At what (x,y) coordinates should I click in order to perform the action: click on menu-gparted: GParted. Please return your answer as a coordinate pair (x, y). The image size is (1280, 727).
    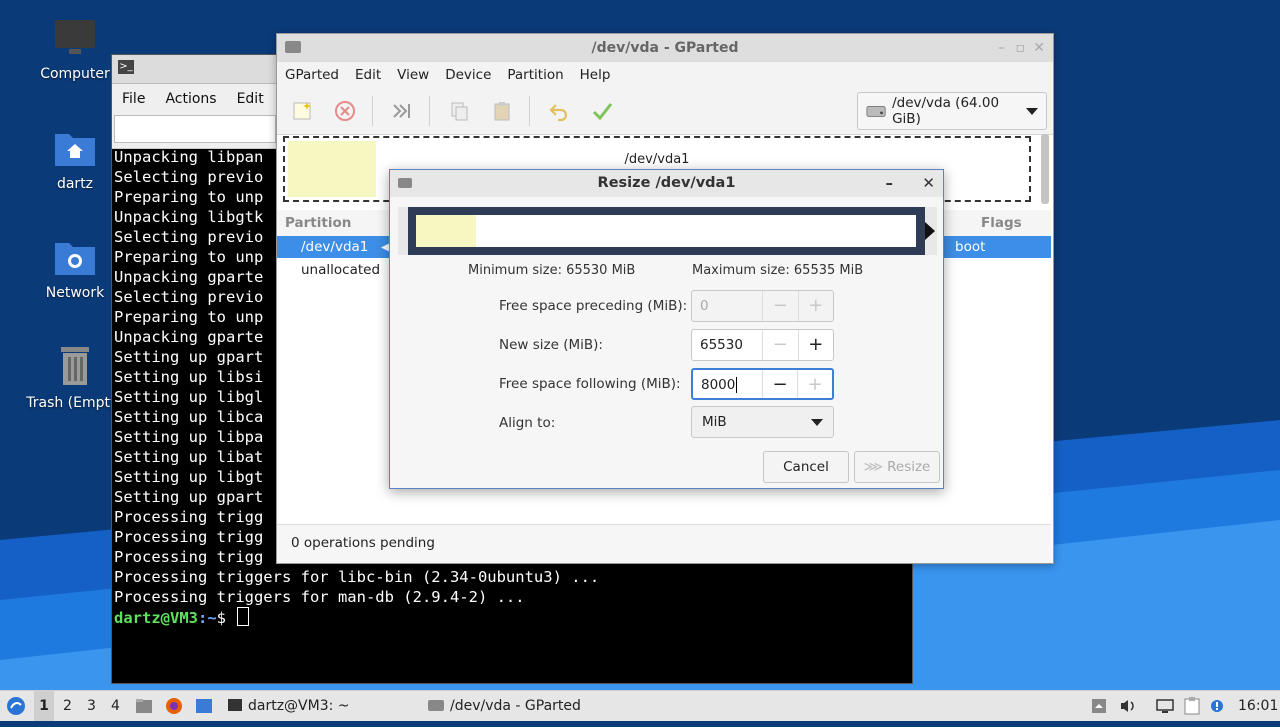
    Looking at the image, I should click on (312, 75).